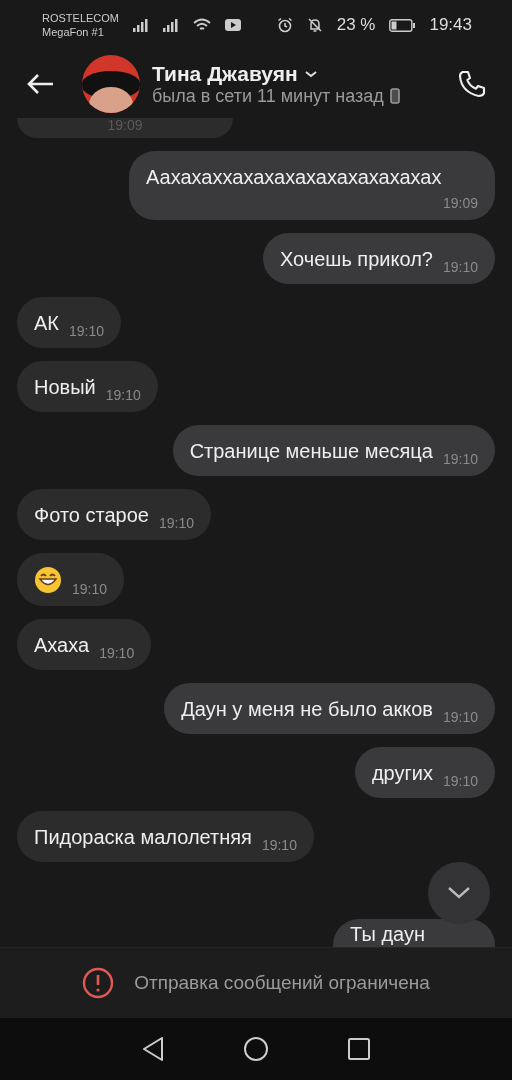  What do you see at coordinates (387, 934) in the screenshot?
I see `message-text: Ты даун` at bounding box center [387, 934].